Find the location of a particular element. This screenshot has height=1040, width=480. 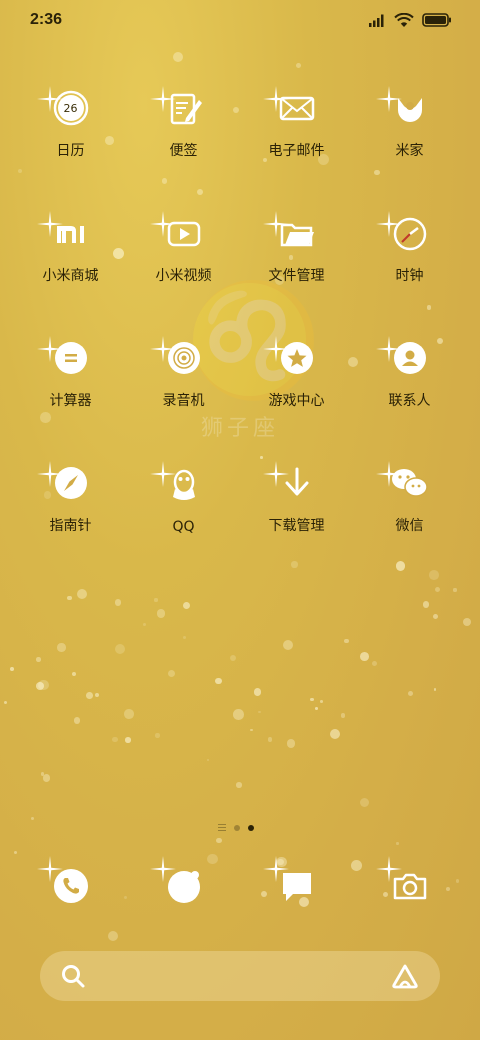

app-label: 游戏中心 is located at coordinates (296, 401).